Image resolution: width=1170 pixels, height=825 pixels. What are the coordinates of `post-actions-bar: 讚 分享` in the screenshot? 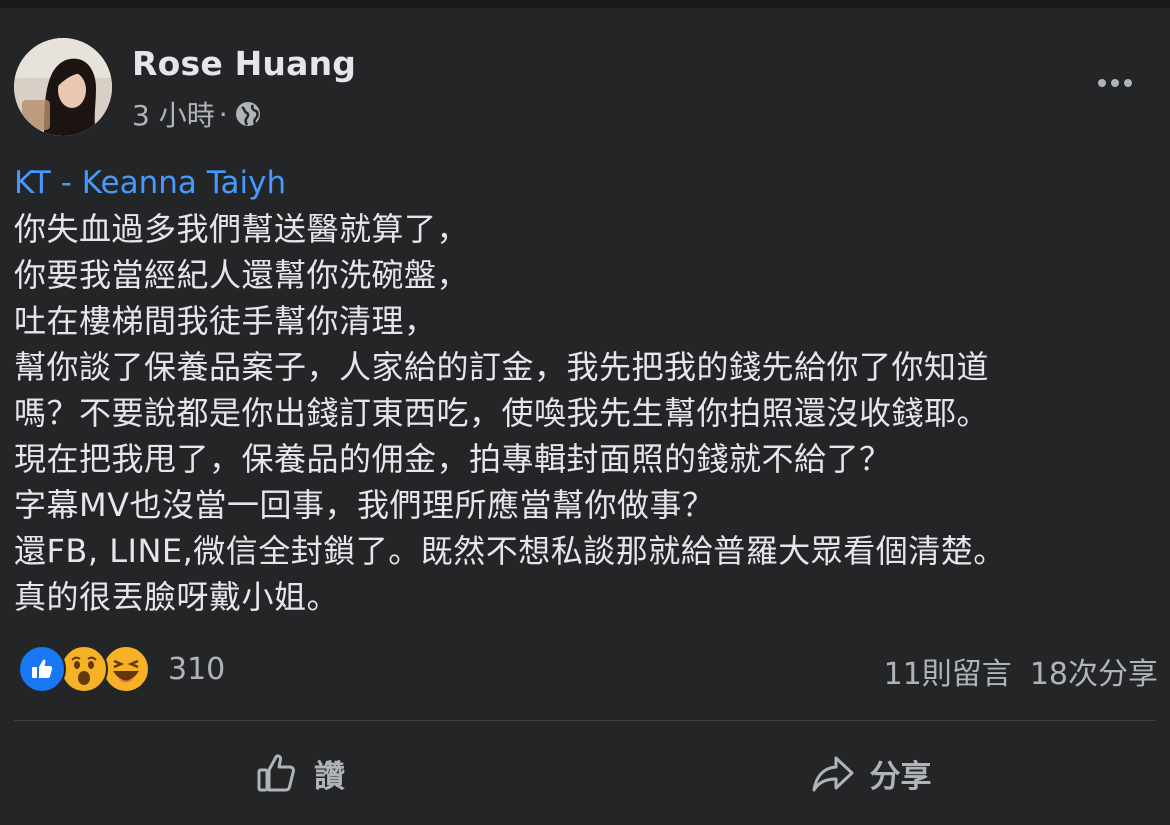 It's located at (585, 773).